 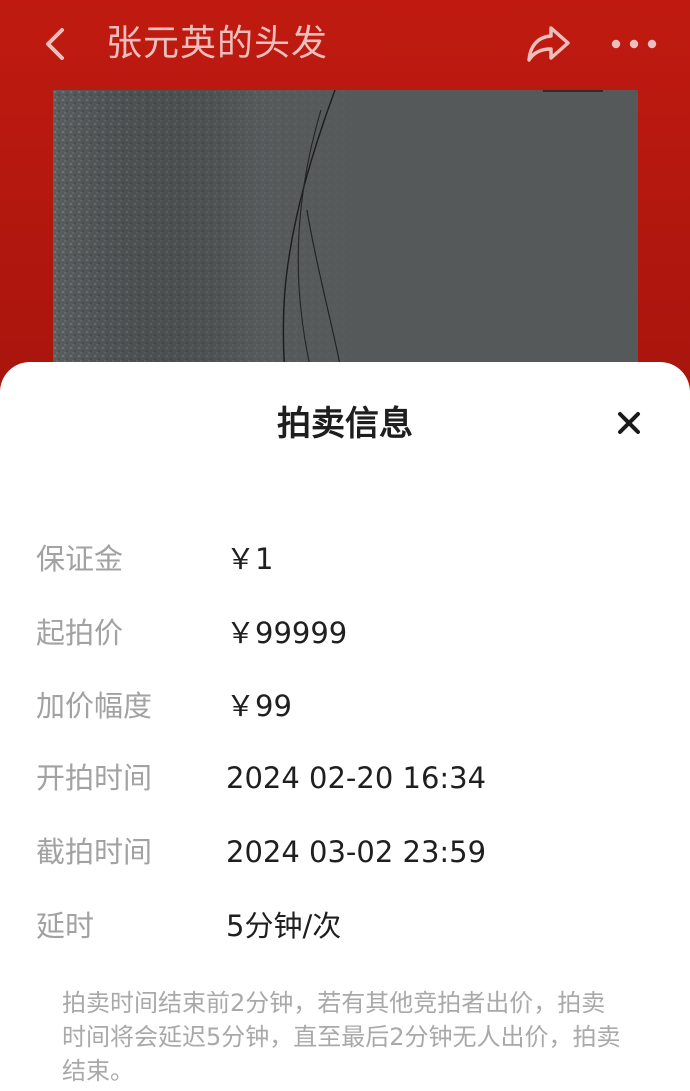 What do you see at coordinates (287, 633) in the screenshot?
I see `starting-price-value: ￥99999` at bounding box center [287, 633].